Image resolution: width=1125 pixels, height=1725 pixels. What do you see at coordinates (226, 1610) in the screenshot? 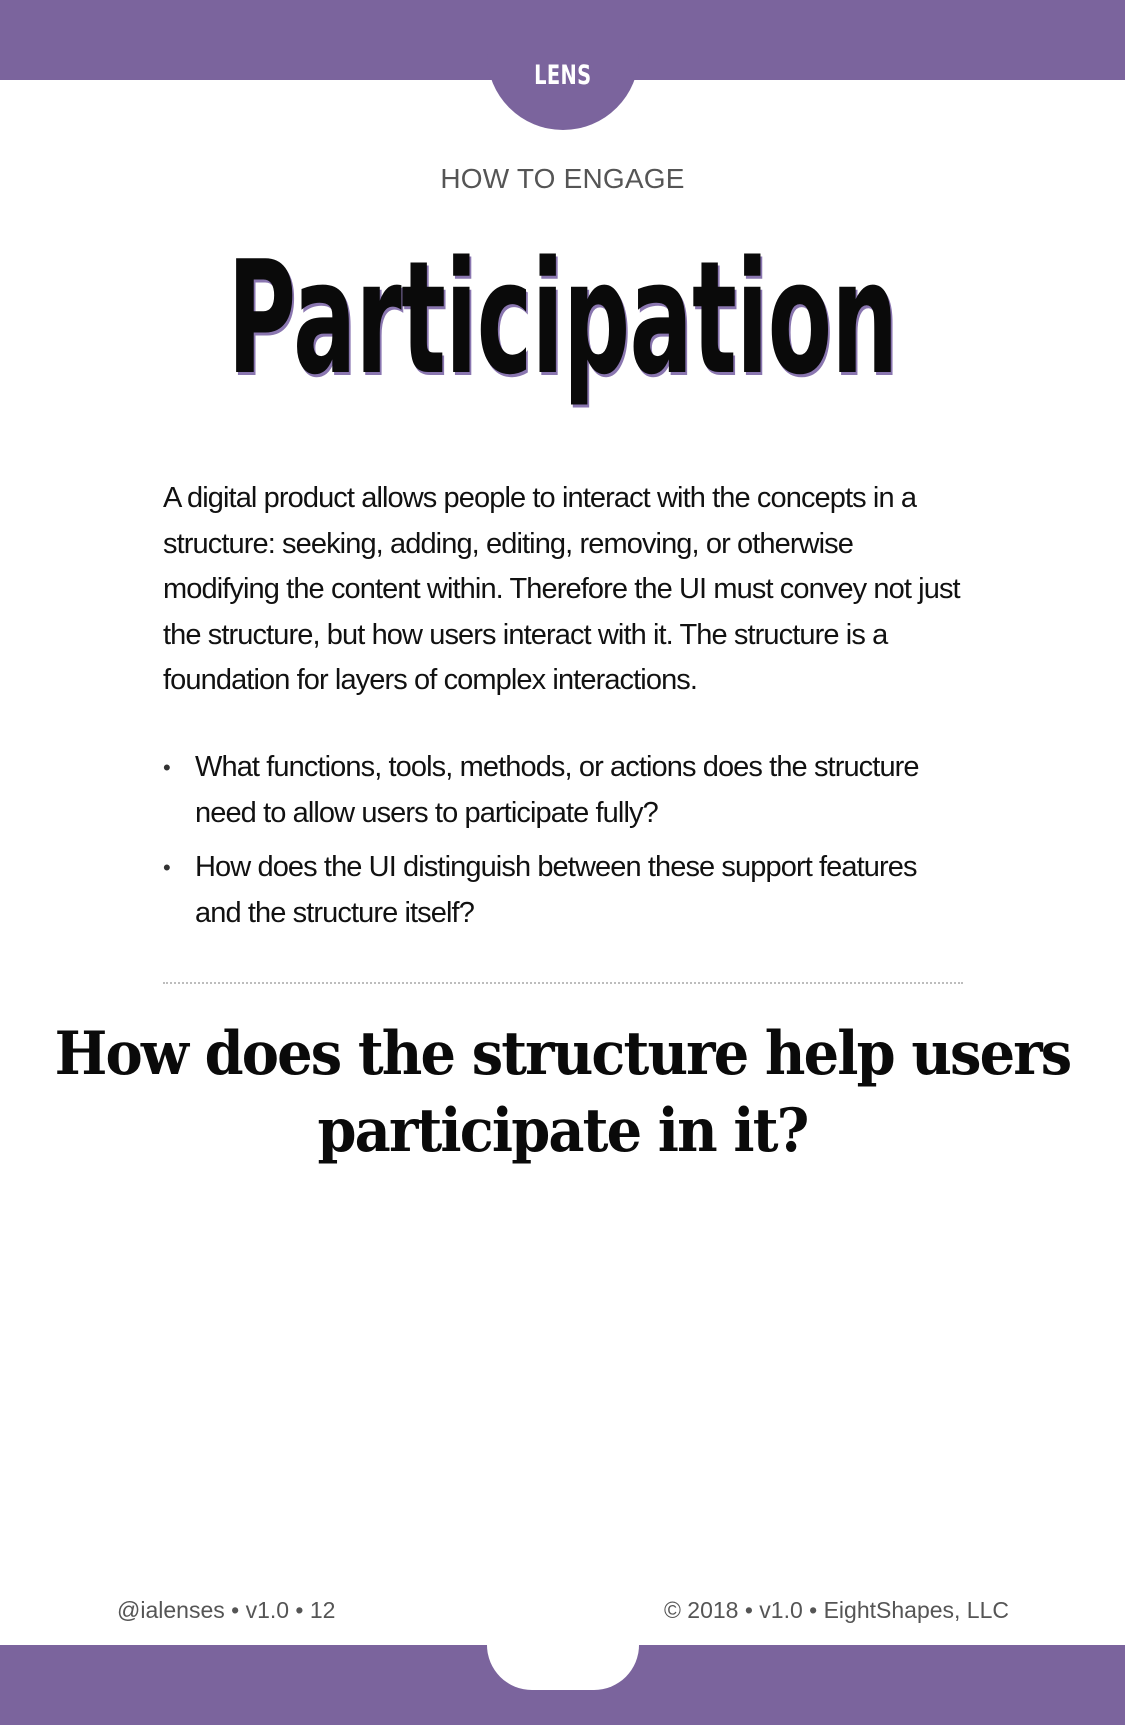
I see `footer-handle-page: @ialenses • v1.0 • 12` at bounding box center [226, 1610].